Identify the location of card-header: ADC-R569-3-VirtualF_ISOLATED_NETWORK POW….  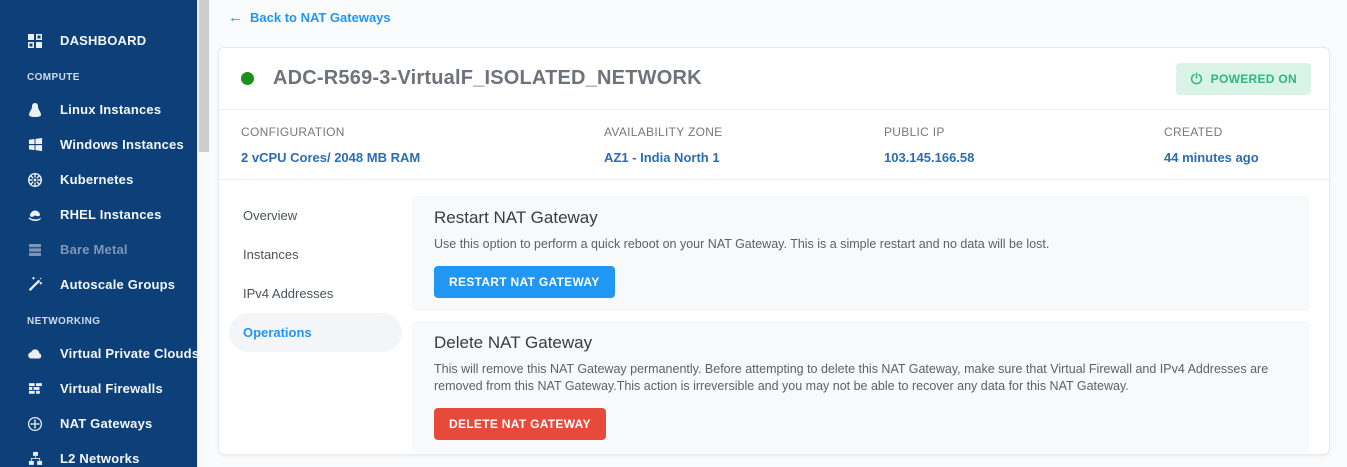
(774, 79).